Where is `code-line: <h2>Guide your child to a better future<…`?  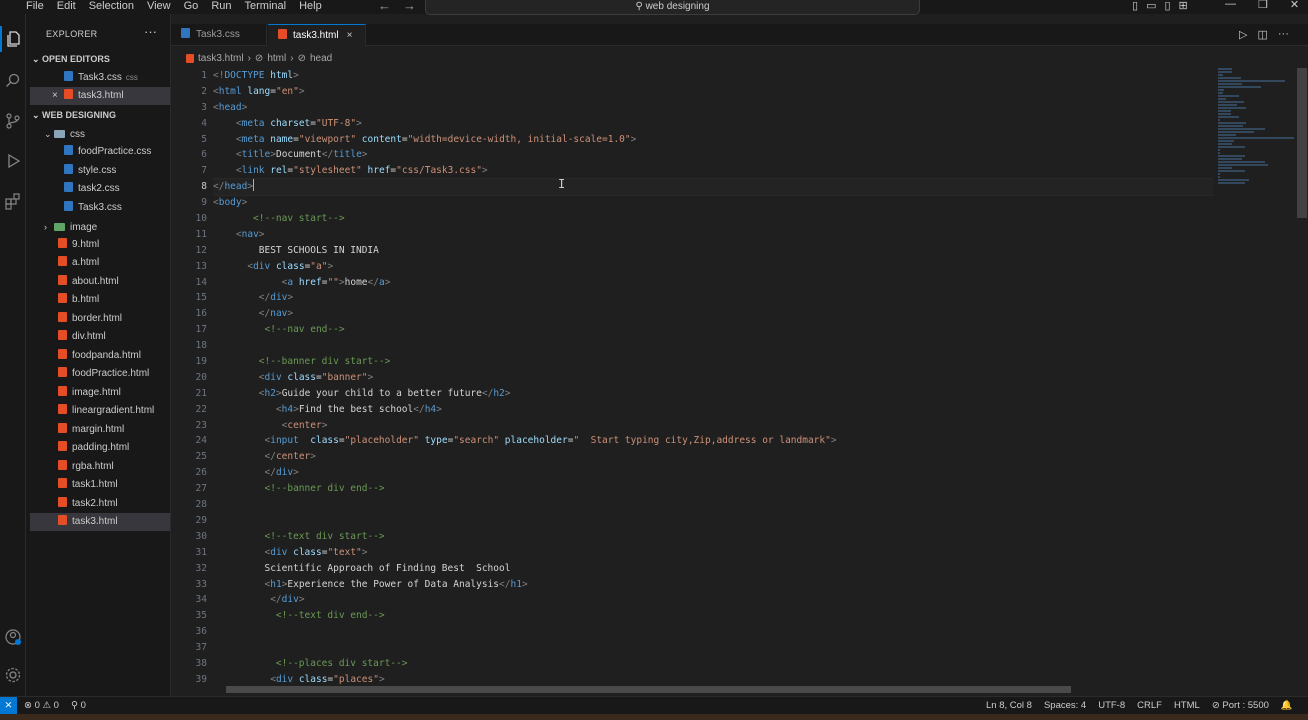 code-line: <h2>Guide your child to a better future<… is located at coordinates (713, 394).